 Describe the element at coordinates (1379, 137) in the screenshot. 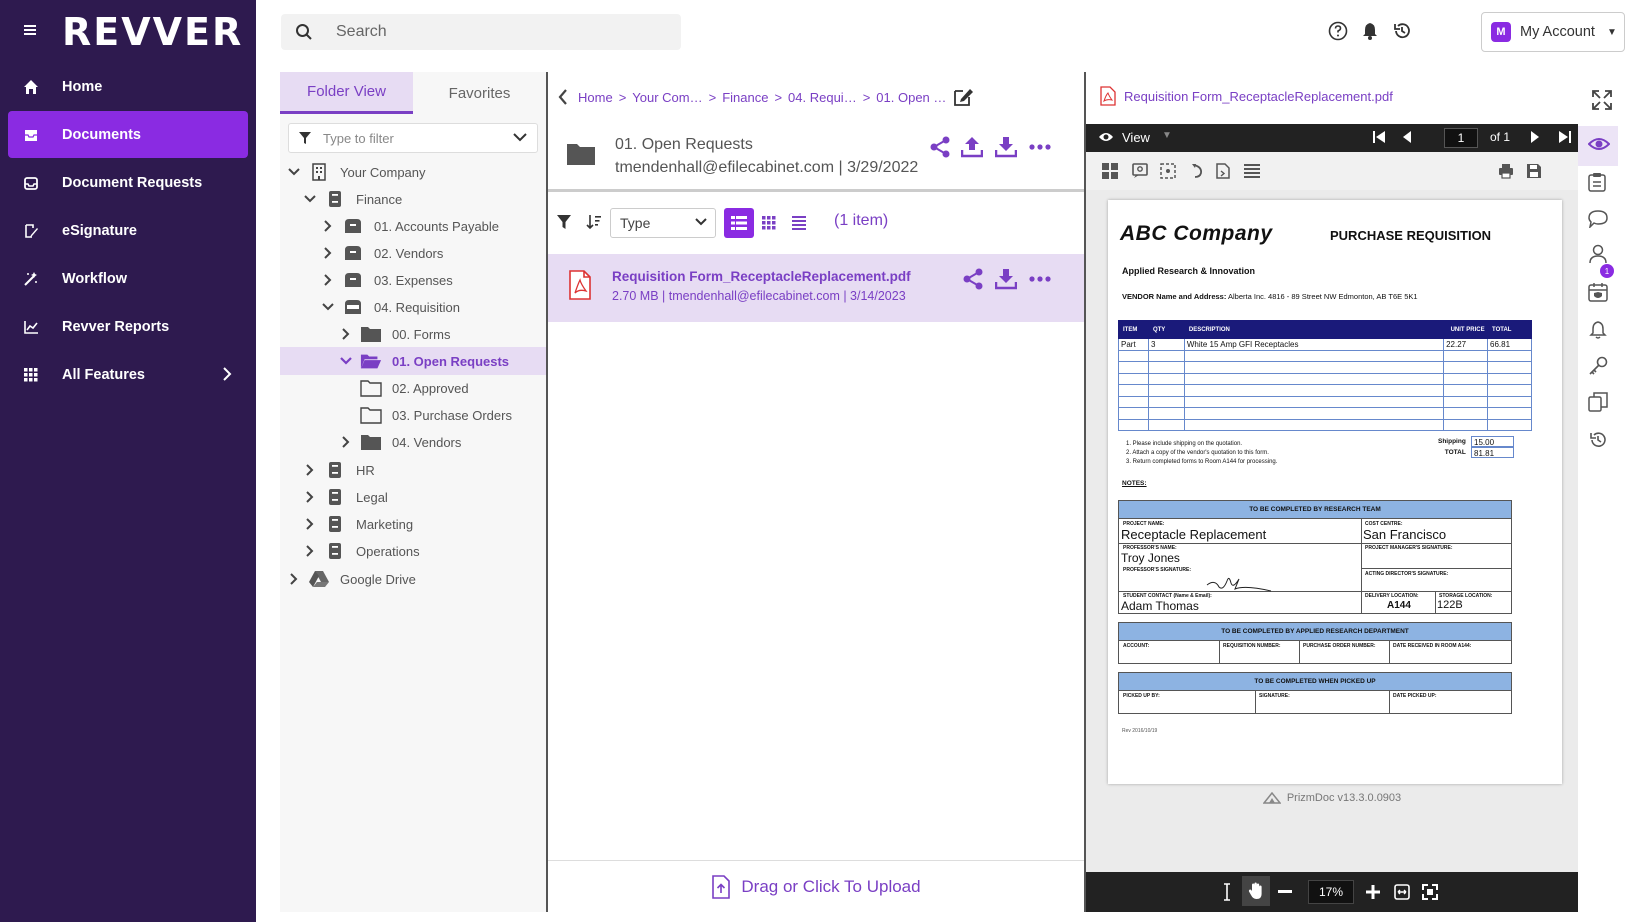

I see `first-page-icon` at that location.